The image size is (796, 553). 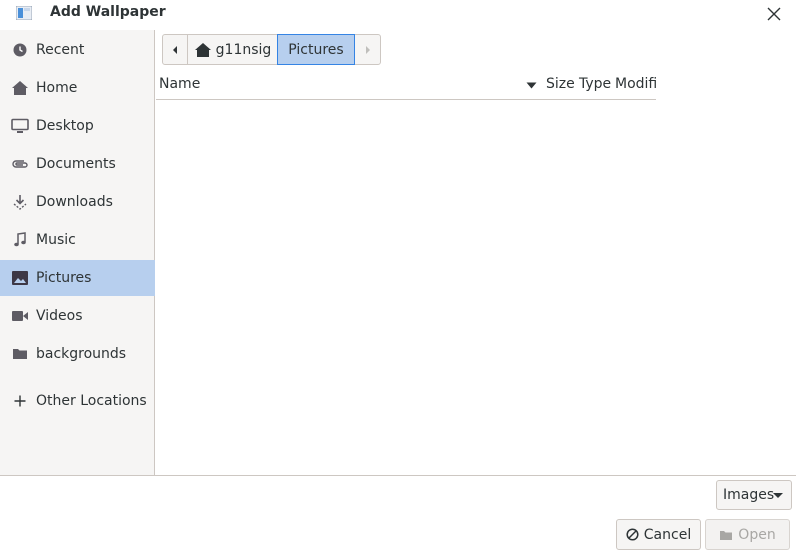 I want to click on path-segment-label: Pictures, so click(x=316, y=49).